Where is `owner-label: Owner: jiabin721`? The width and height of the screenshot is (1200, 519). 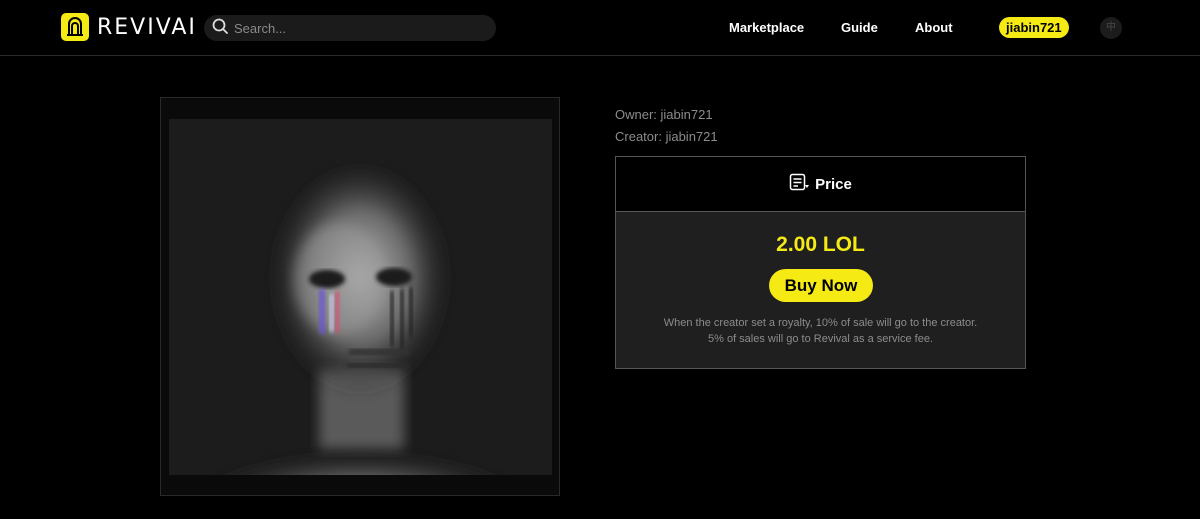
owner-label: Owner: jiabin721 is located at coordinates (664, 114).